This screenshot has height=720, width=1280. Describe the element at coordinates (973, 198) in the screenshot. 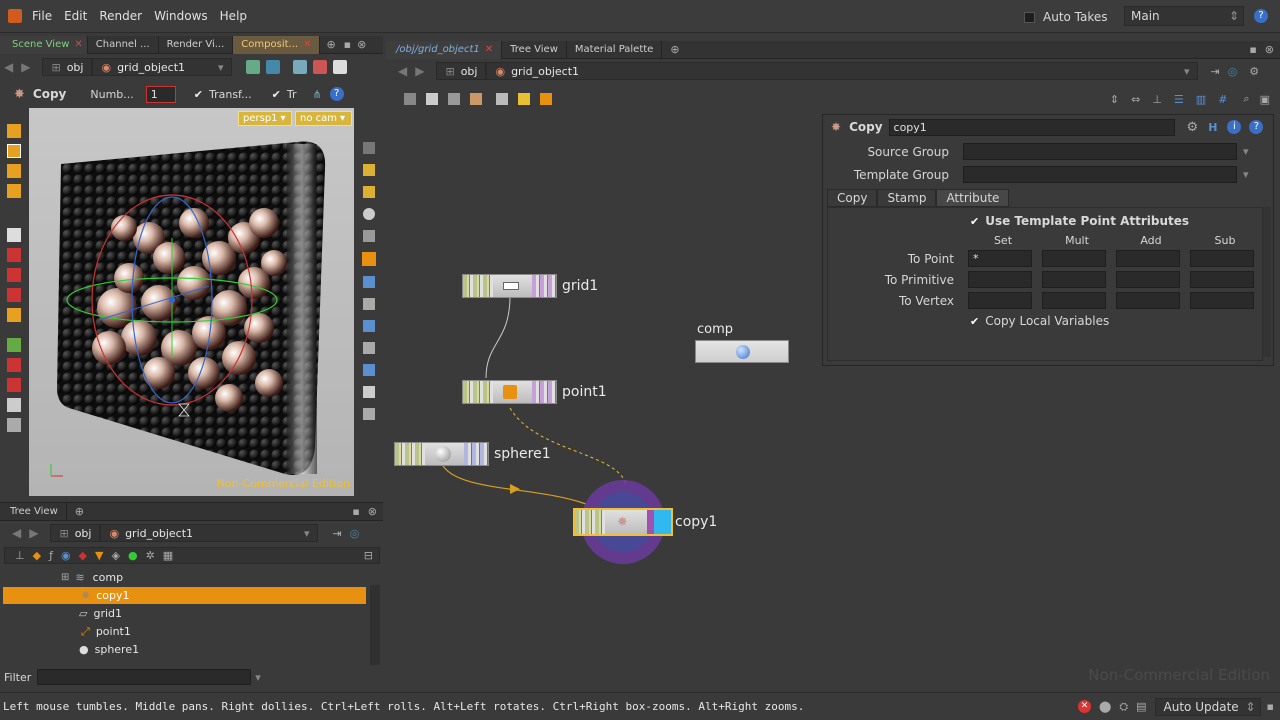

I see `tab-attribute: Attribute` at that location.